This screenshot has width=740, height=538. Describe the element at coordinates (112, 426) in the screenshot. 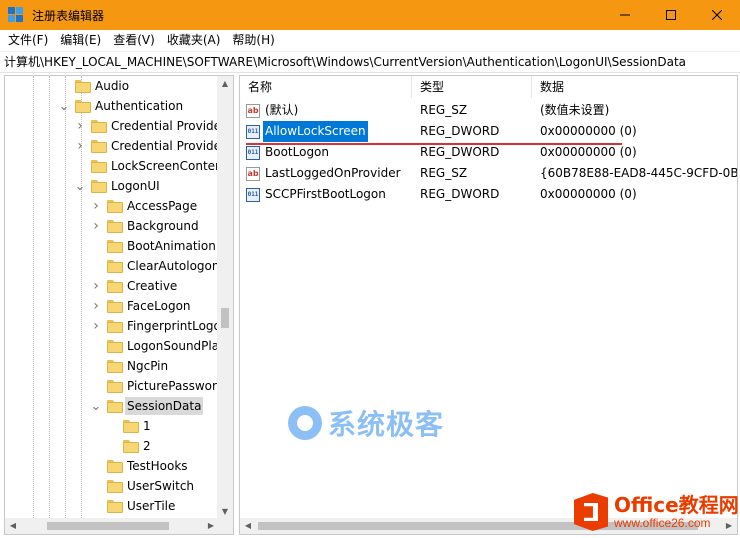

I see `tree-item: 1` at that location.